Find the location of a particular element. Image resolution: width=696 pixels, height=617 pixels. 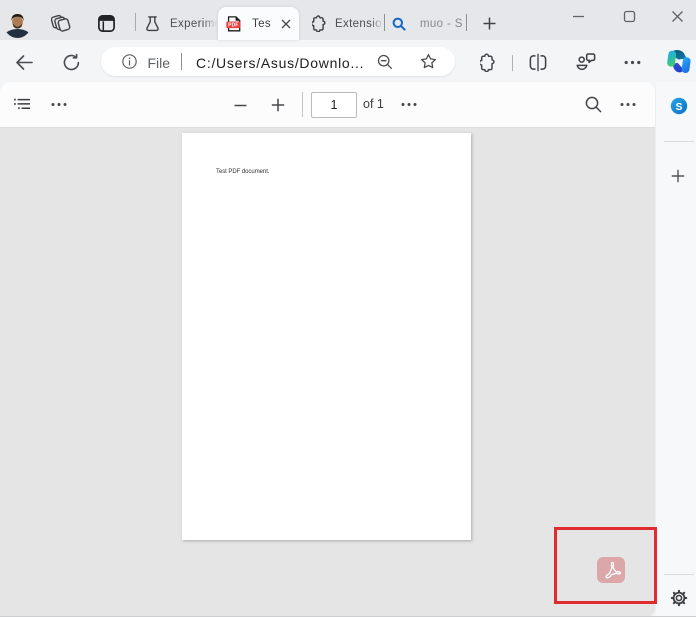

svg-text: PDF is located at coordinates (233, 26).